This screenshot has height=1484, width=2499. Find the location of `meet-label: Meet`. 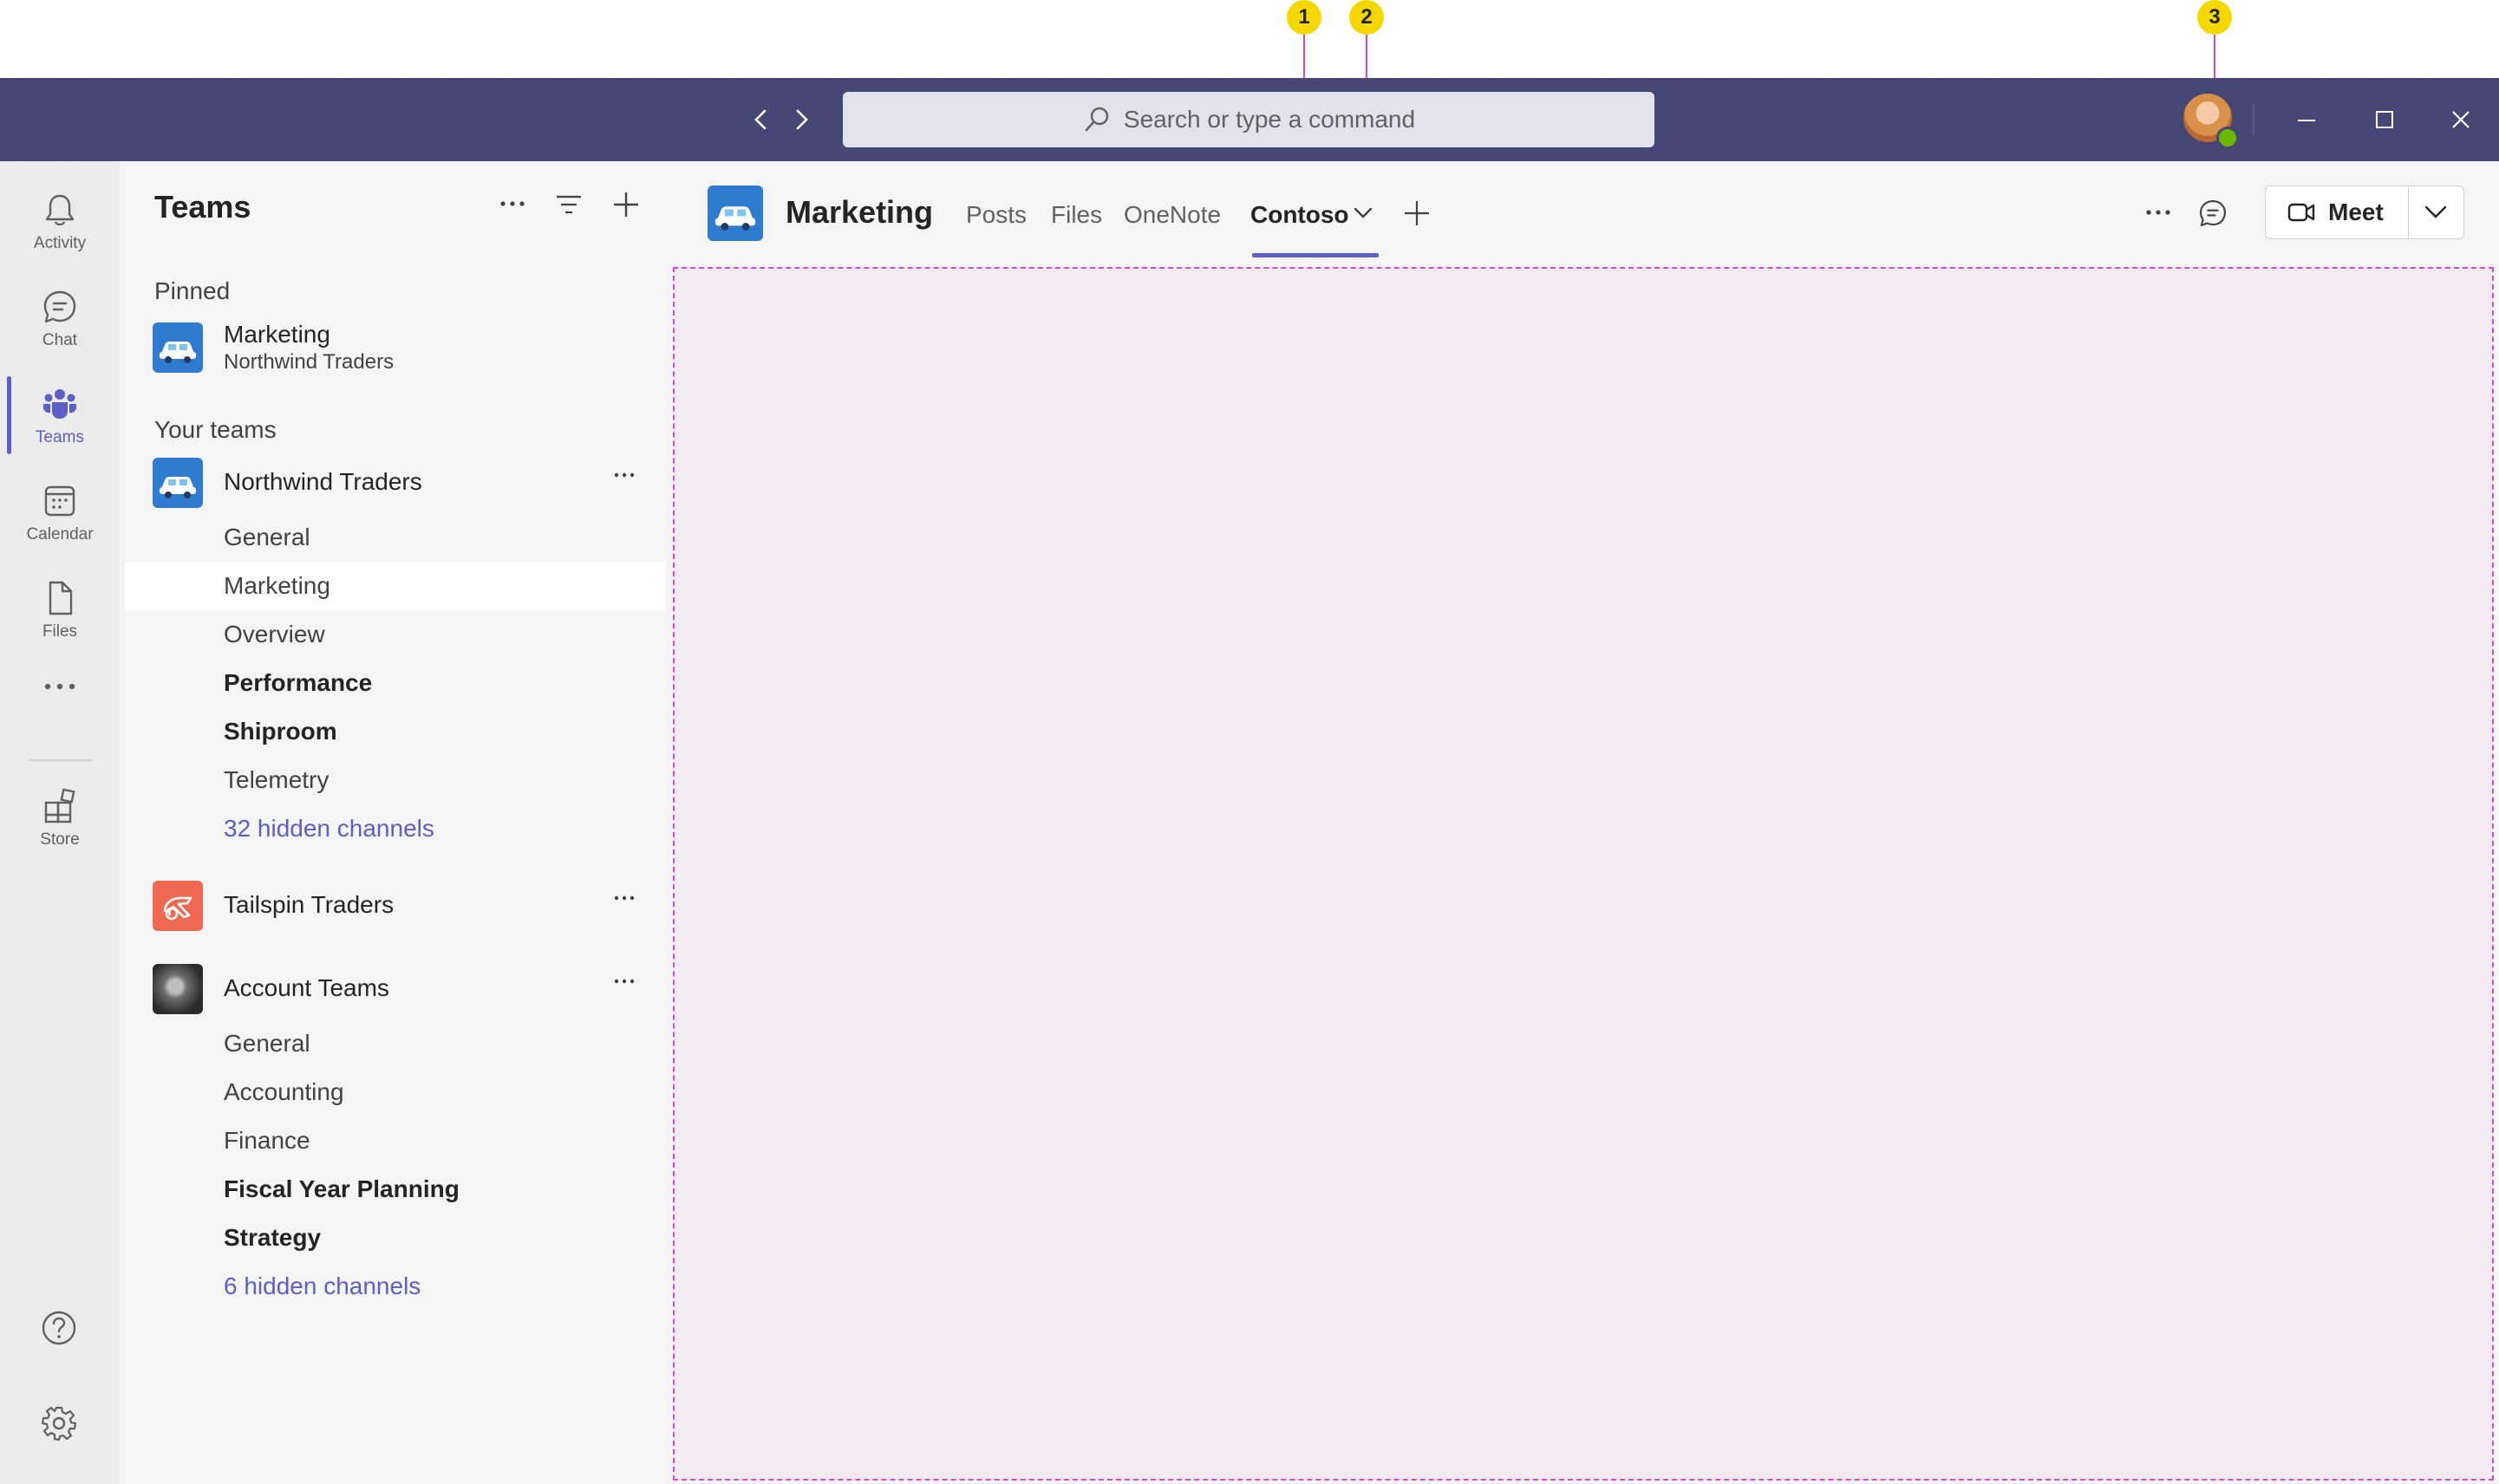

meet-label: Meet is located at coordinates (2356, 212).